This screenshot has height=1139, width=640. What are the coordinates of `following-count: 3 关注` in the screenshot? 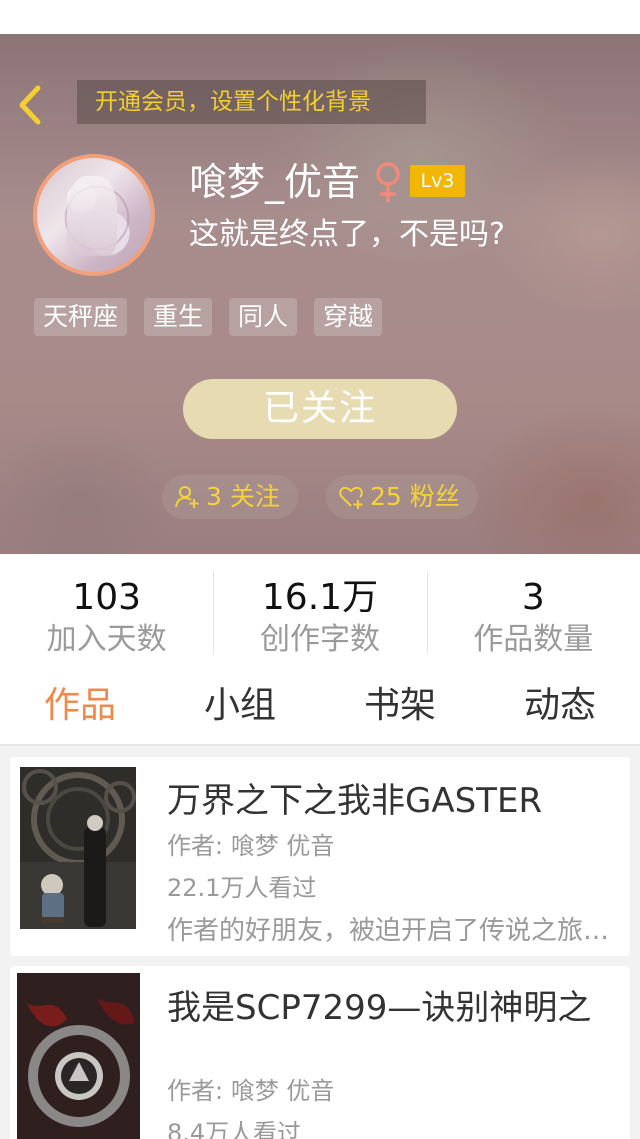 It's located at (243, 496).